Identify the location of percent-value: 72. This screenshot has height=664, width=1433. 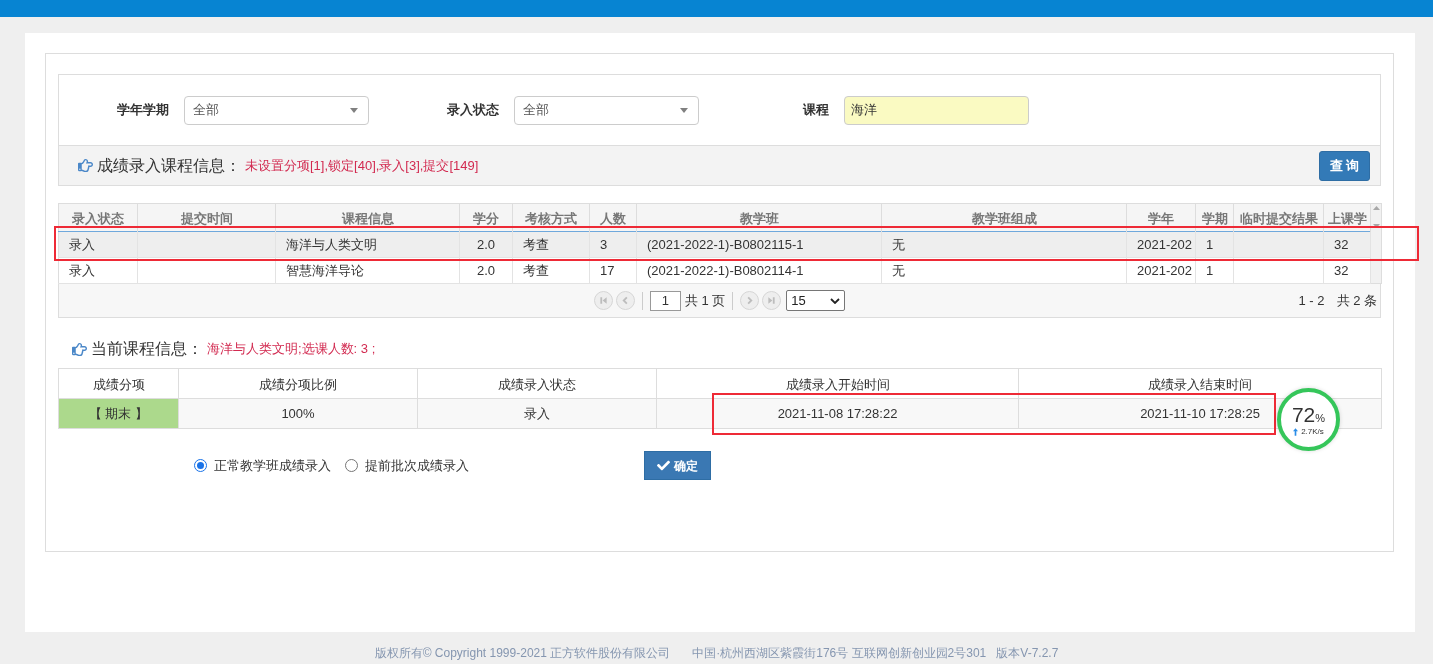
(1303, 414).